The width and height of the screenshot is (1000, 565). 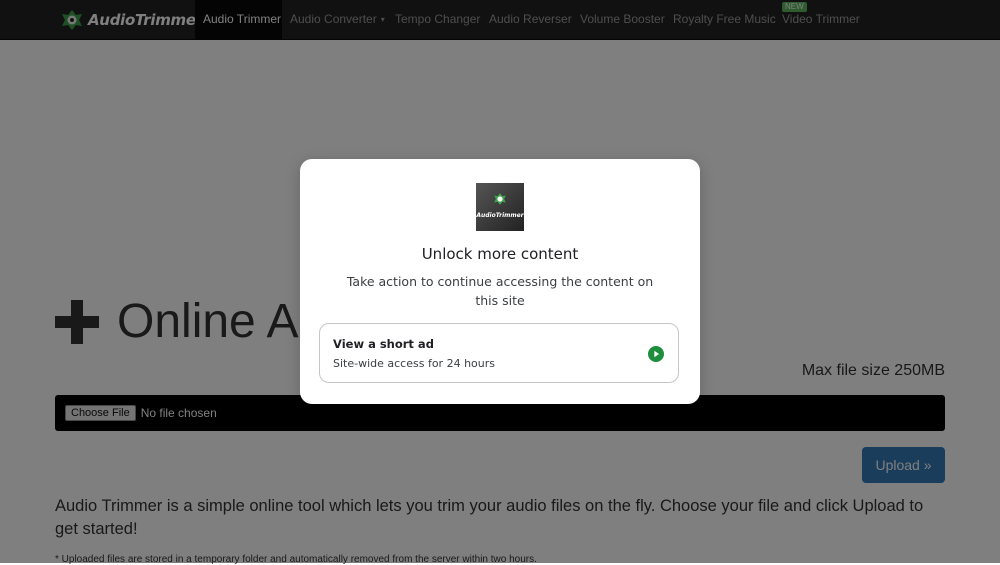 I want to click on play-arrow-icon, so click(x=656, y=354).